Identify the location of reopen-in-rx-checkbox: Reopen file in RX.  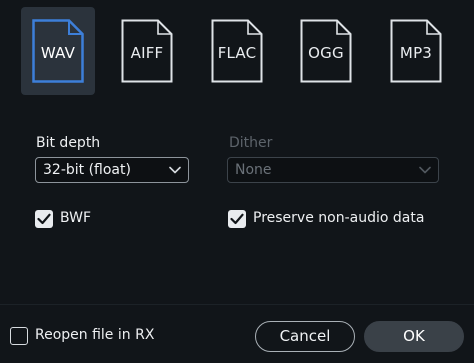
(95, 337).